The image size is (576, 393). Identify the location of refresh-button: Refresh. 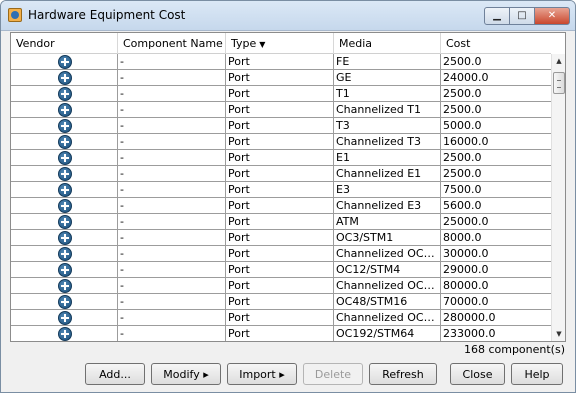
(403, 374).